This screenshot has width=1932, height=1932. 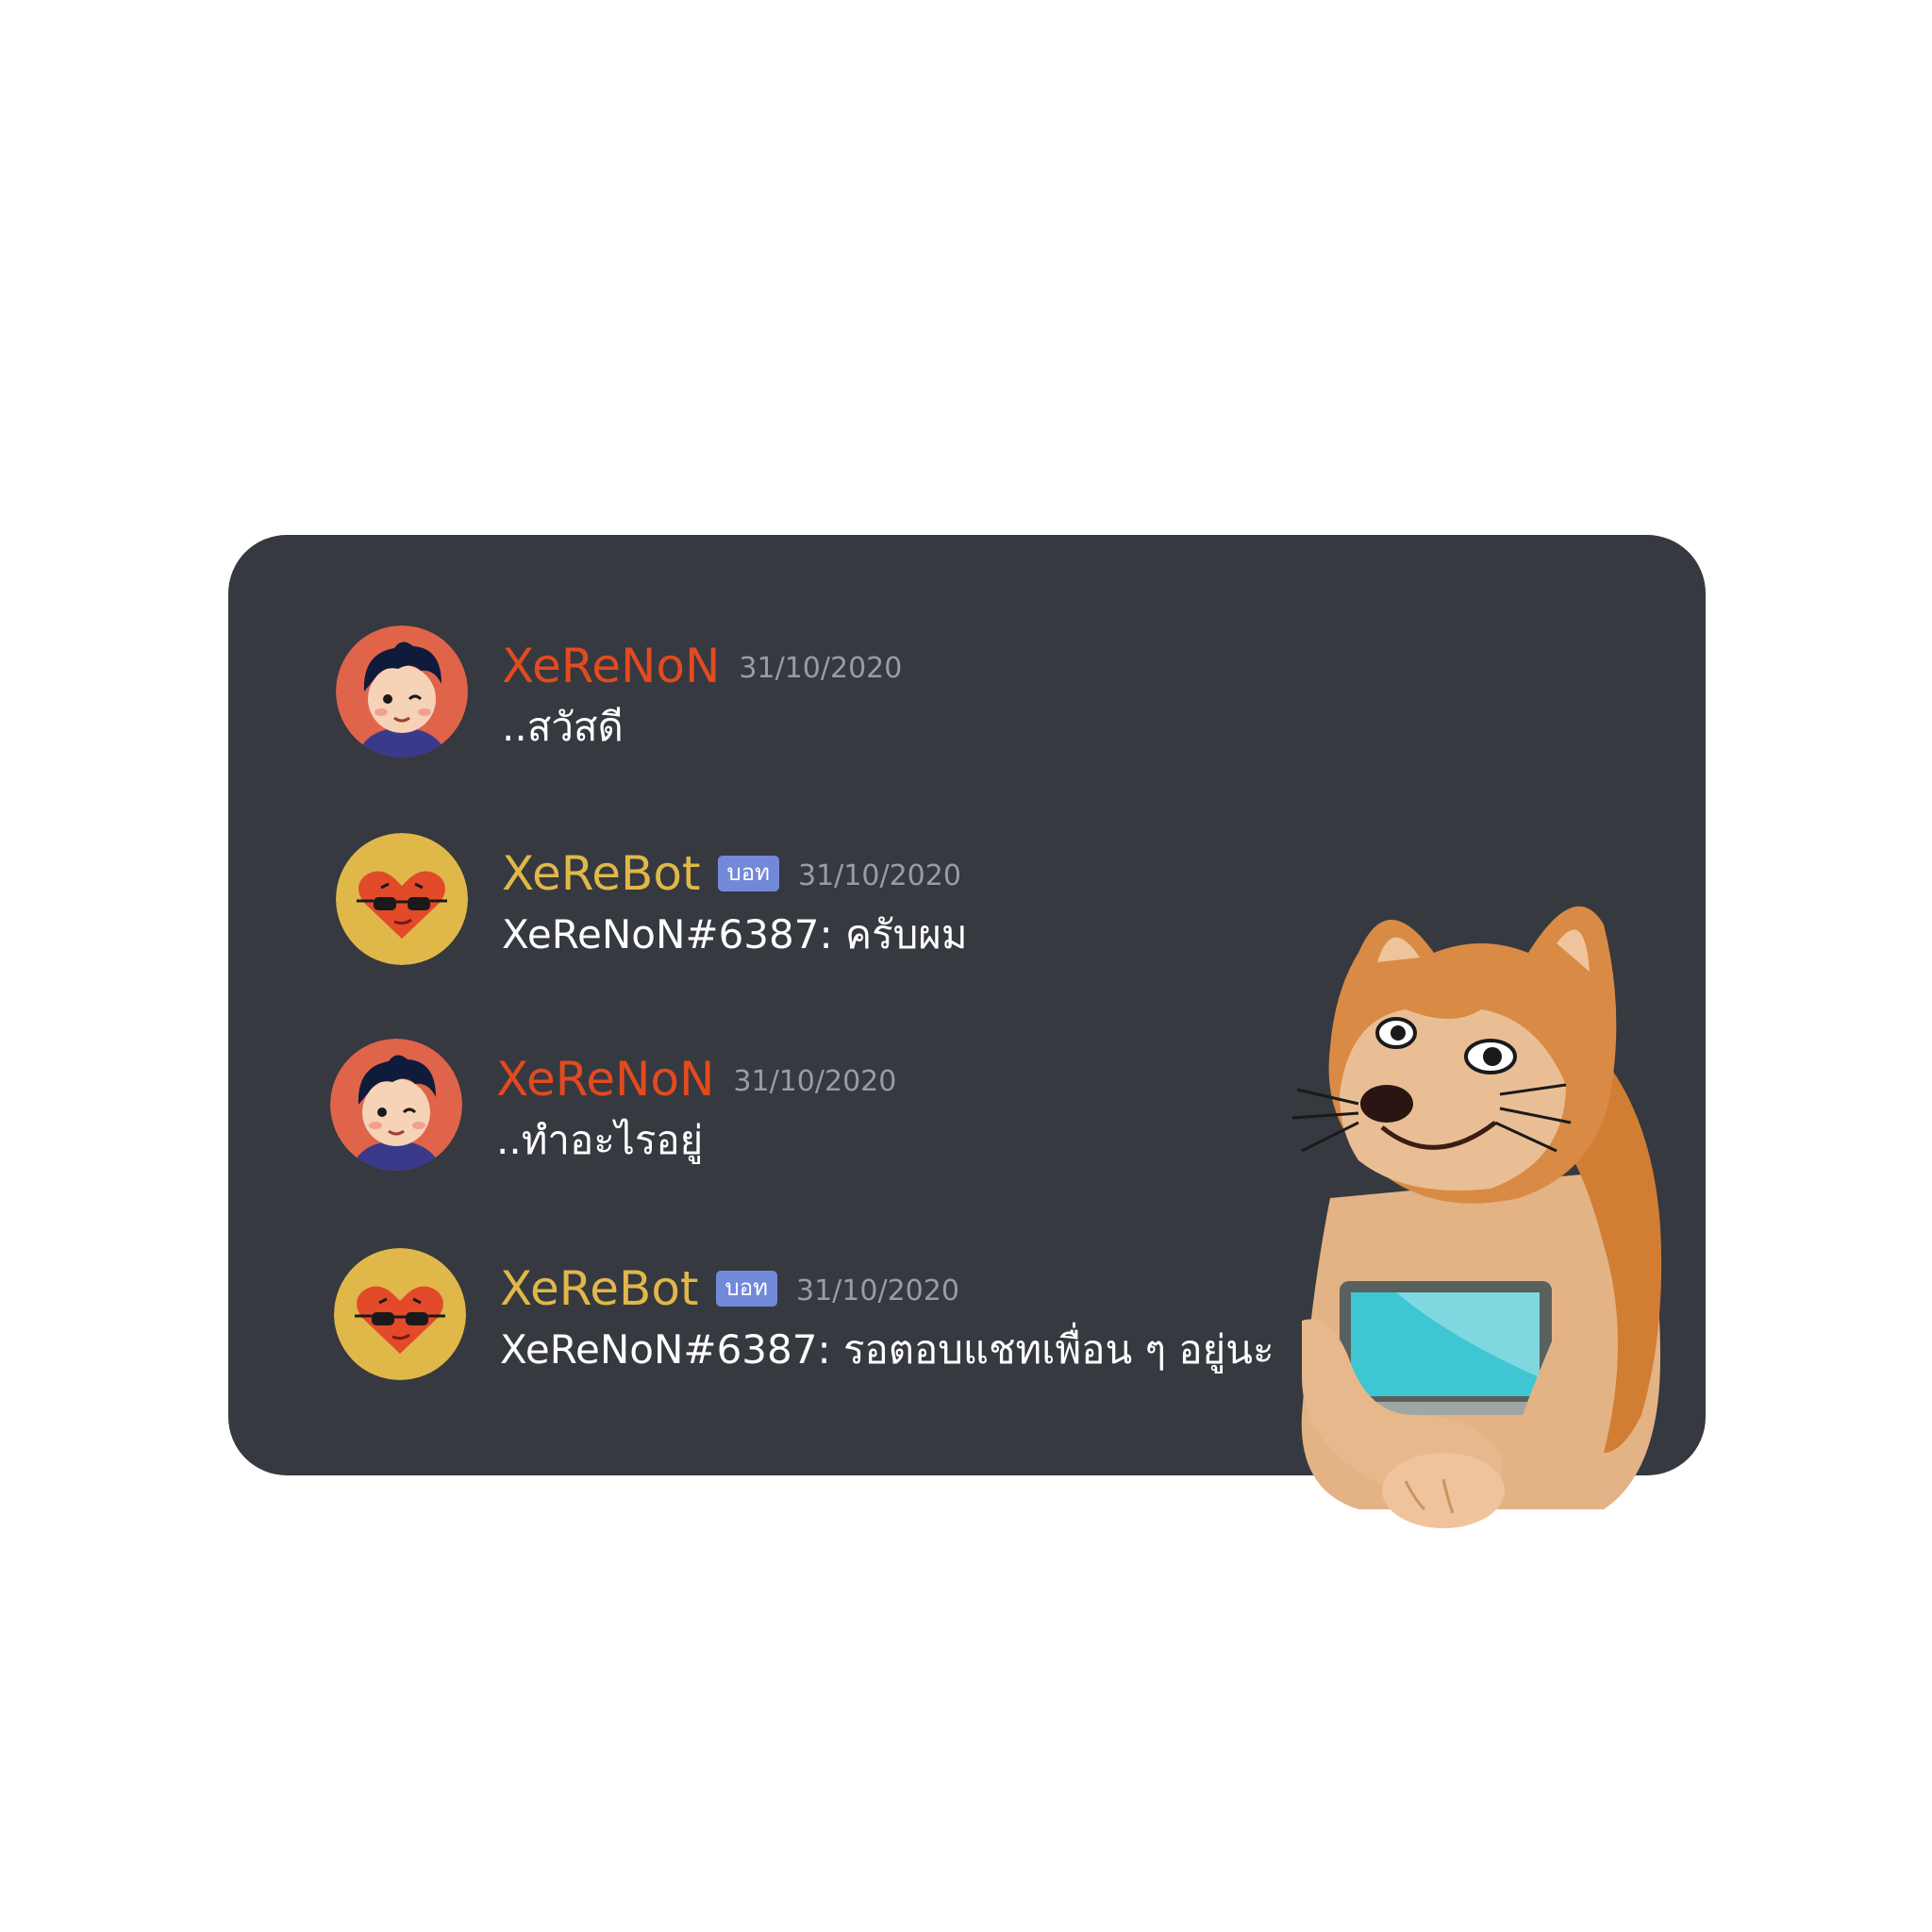 I want to click on chat-message: XeReNoN 31/10/2020 ..สวัสดี, so click(x=842, y=696).